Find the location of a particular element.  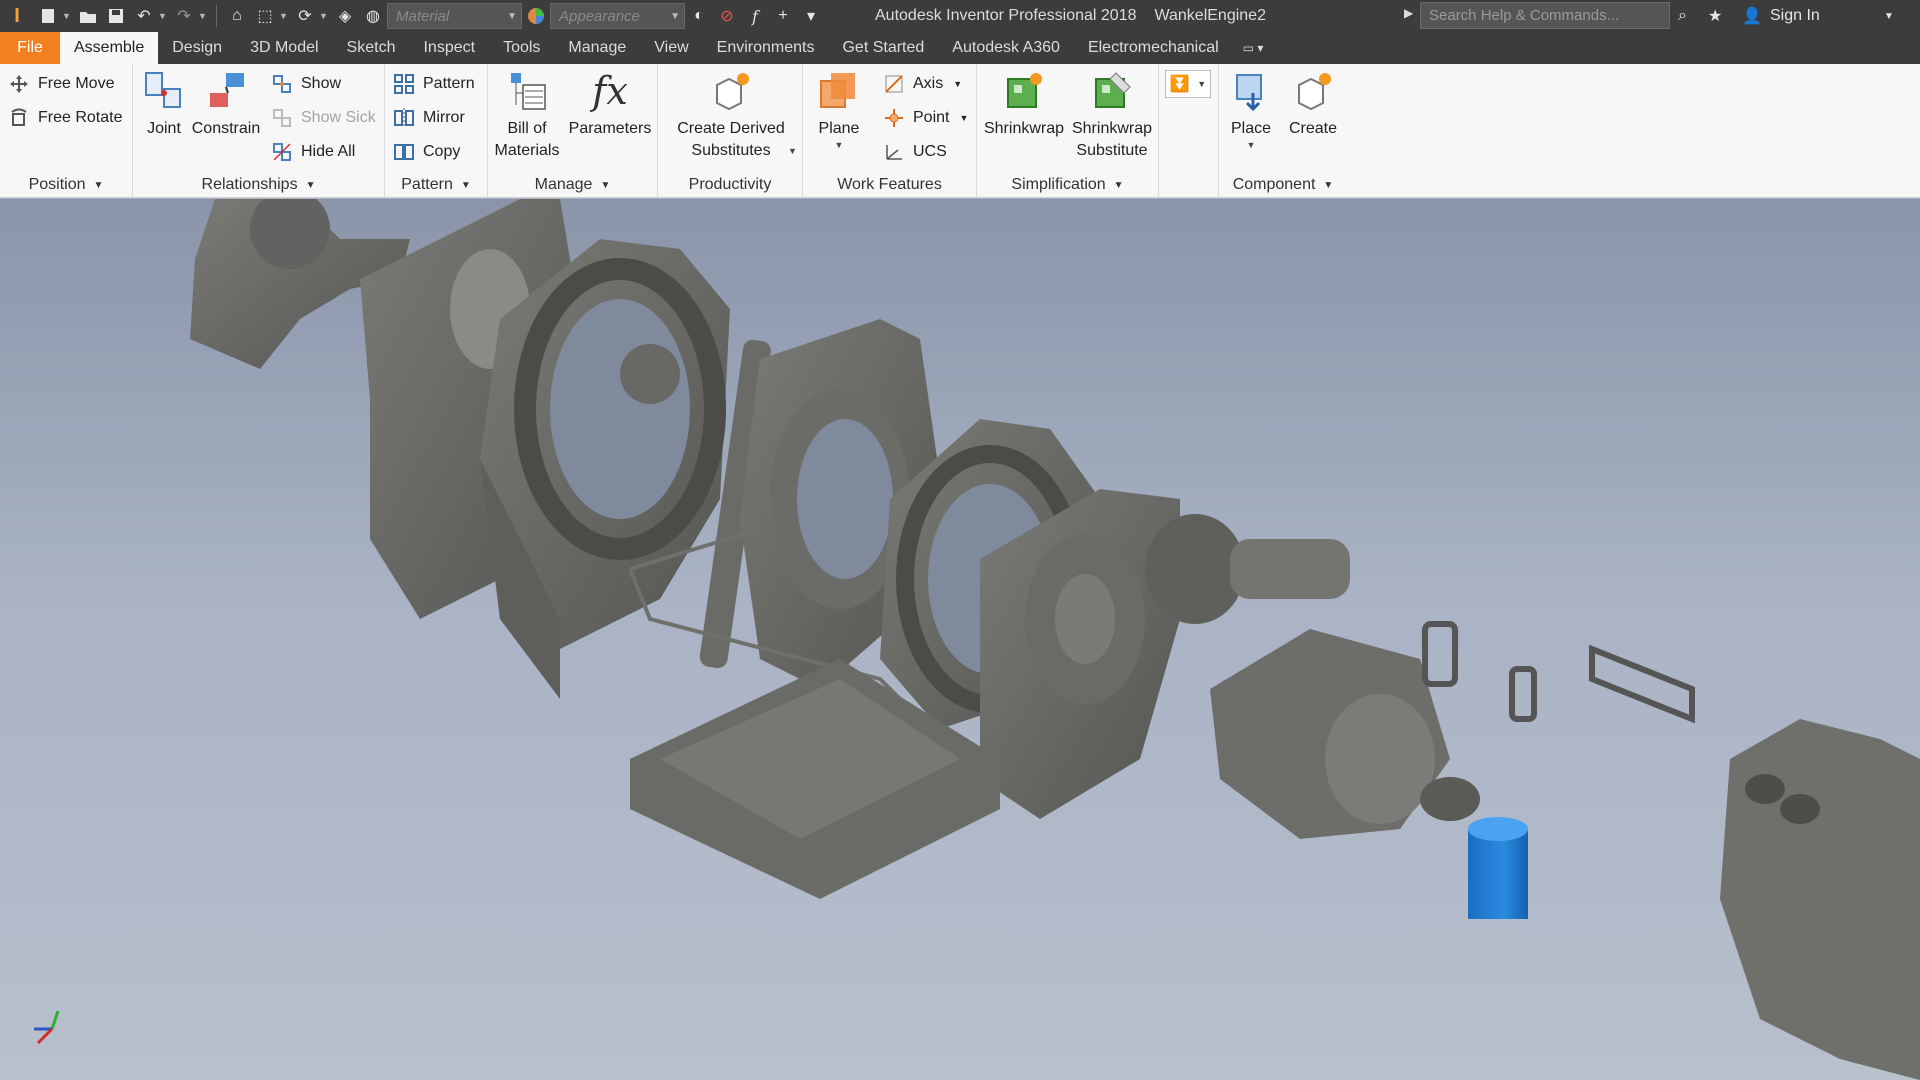

alternator is located at coordinates (1247, 569).